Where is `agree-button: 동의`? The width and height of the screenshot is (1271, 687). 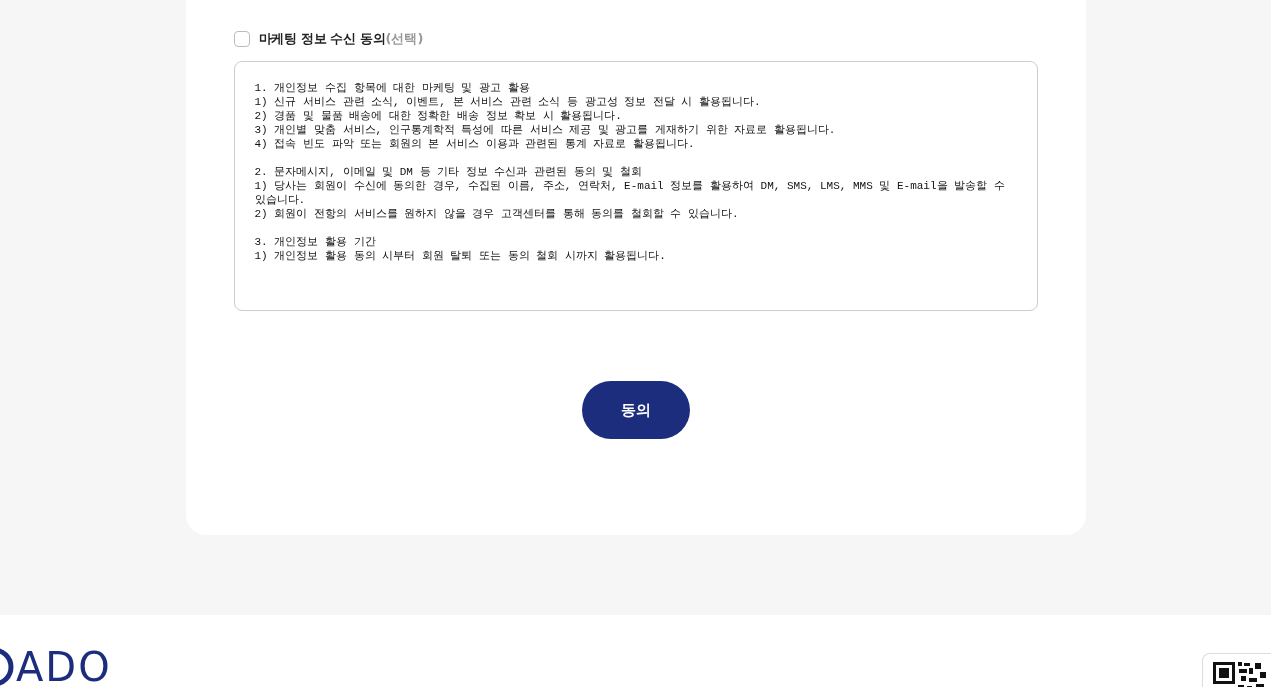
agree-button: 동의 is located at coordinates (635, 410).